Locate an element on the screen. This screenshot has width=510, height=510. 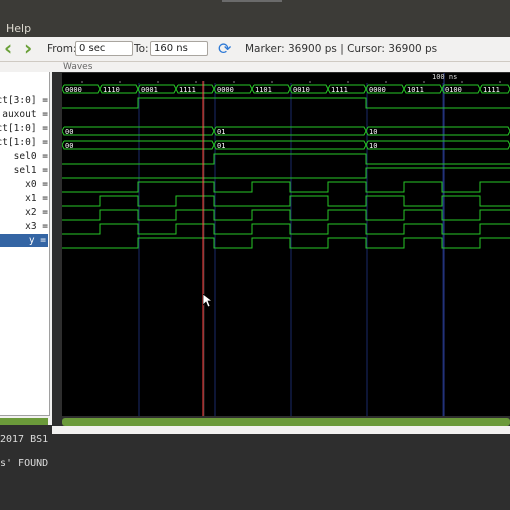
console-line: 2017 BS1 is located at coordinates (24, 439).